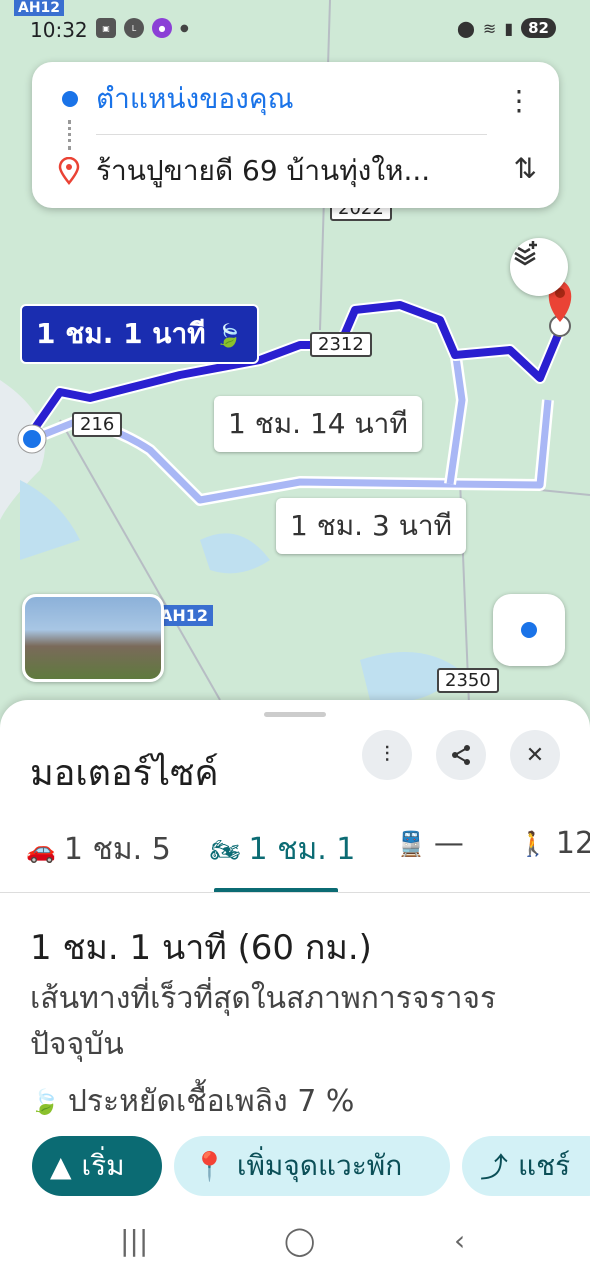  I want to click on sheet-title: มอเตอร์ไซค์, so click(124, 773).